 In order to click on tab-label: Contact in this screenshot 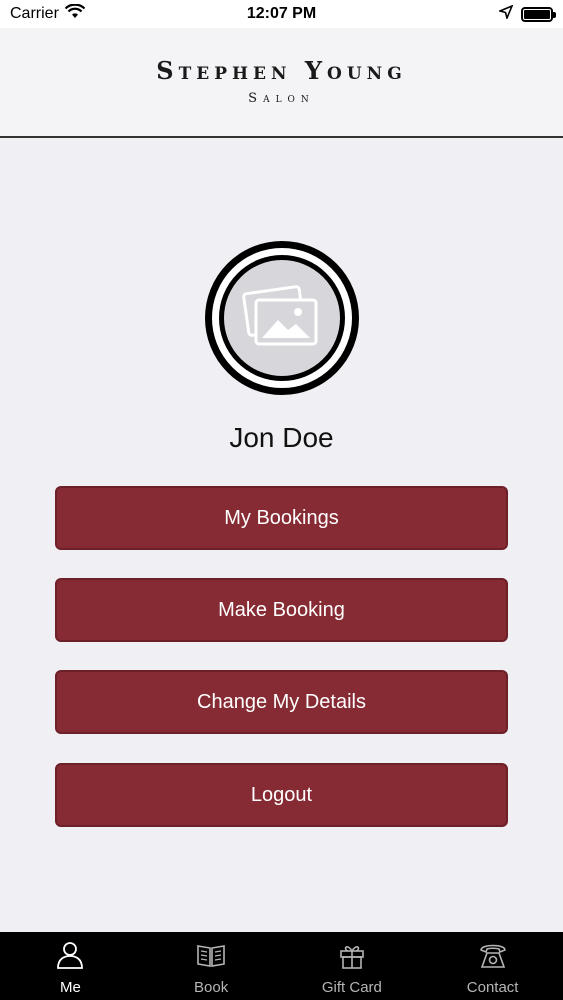, I will do `click(492, 987)`.